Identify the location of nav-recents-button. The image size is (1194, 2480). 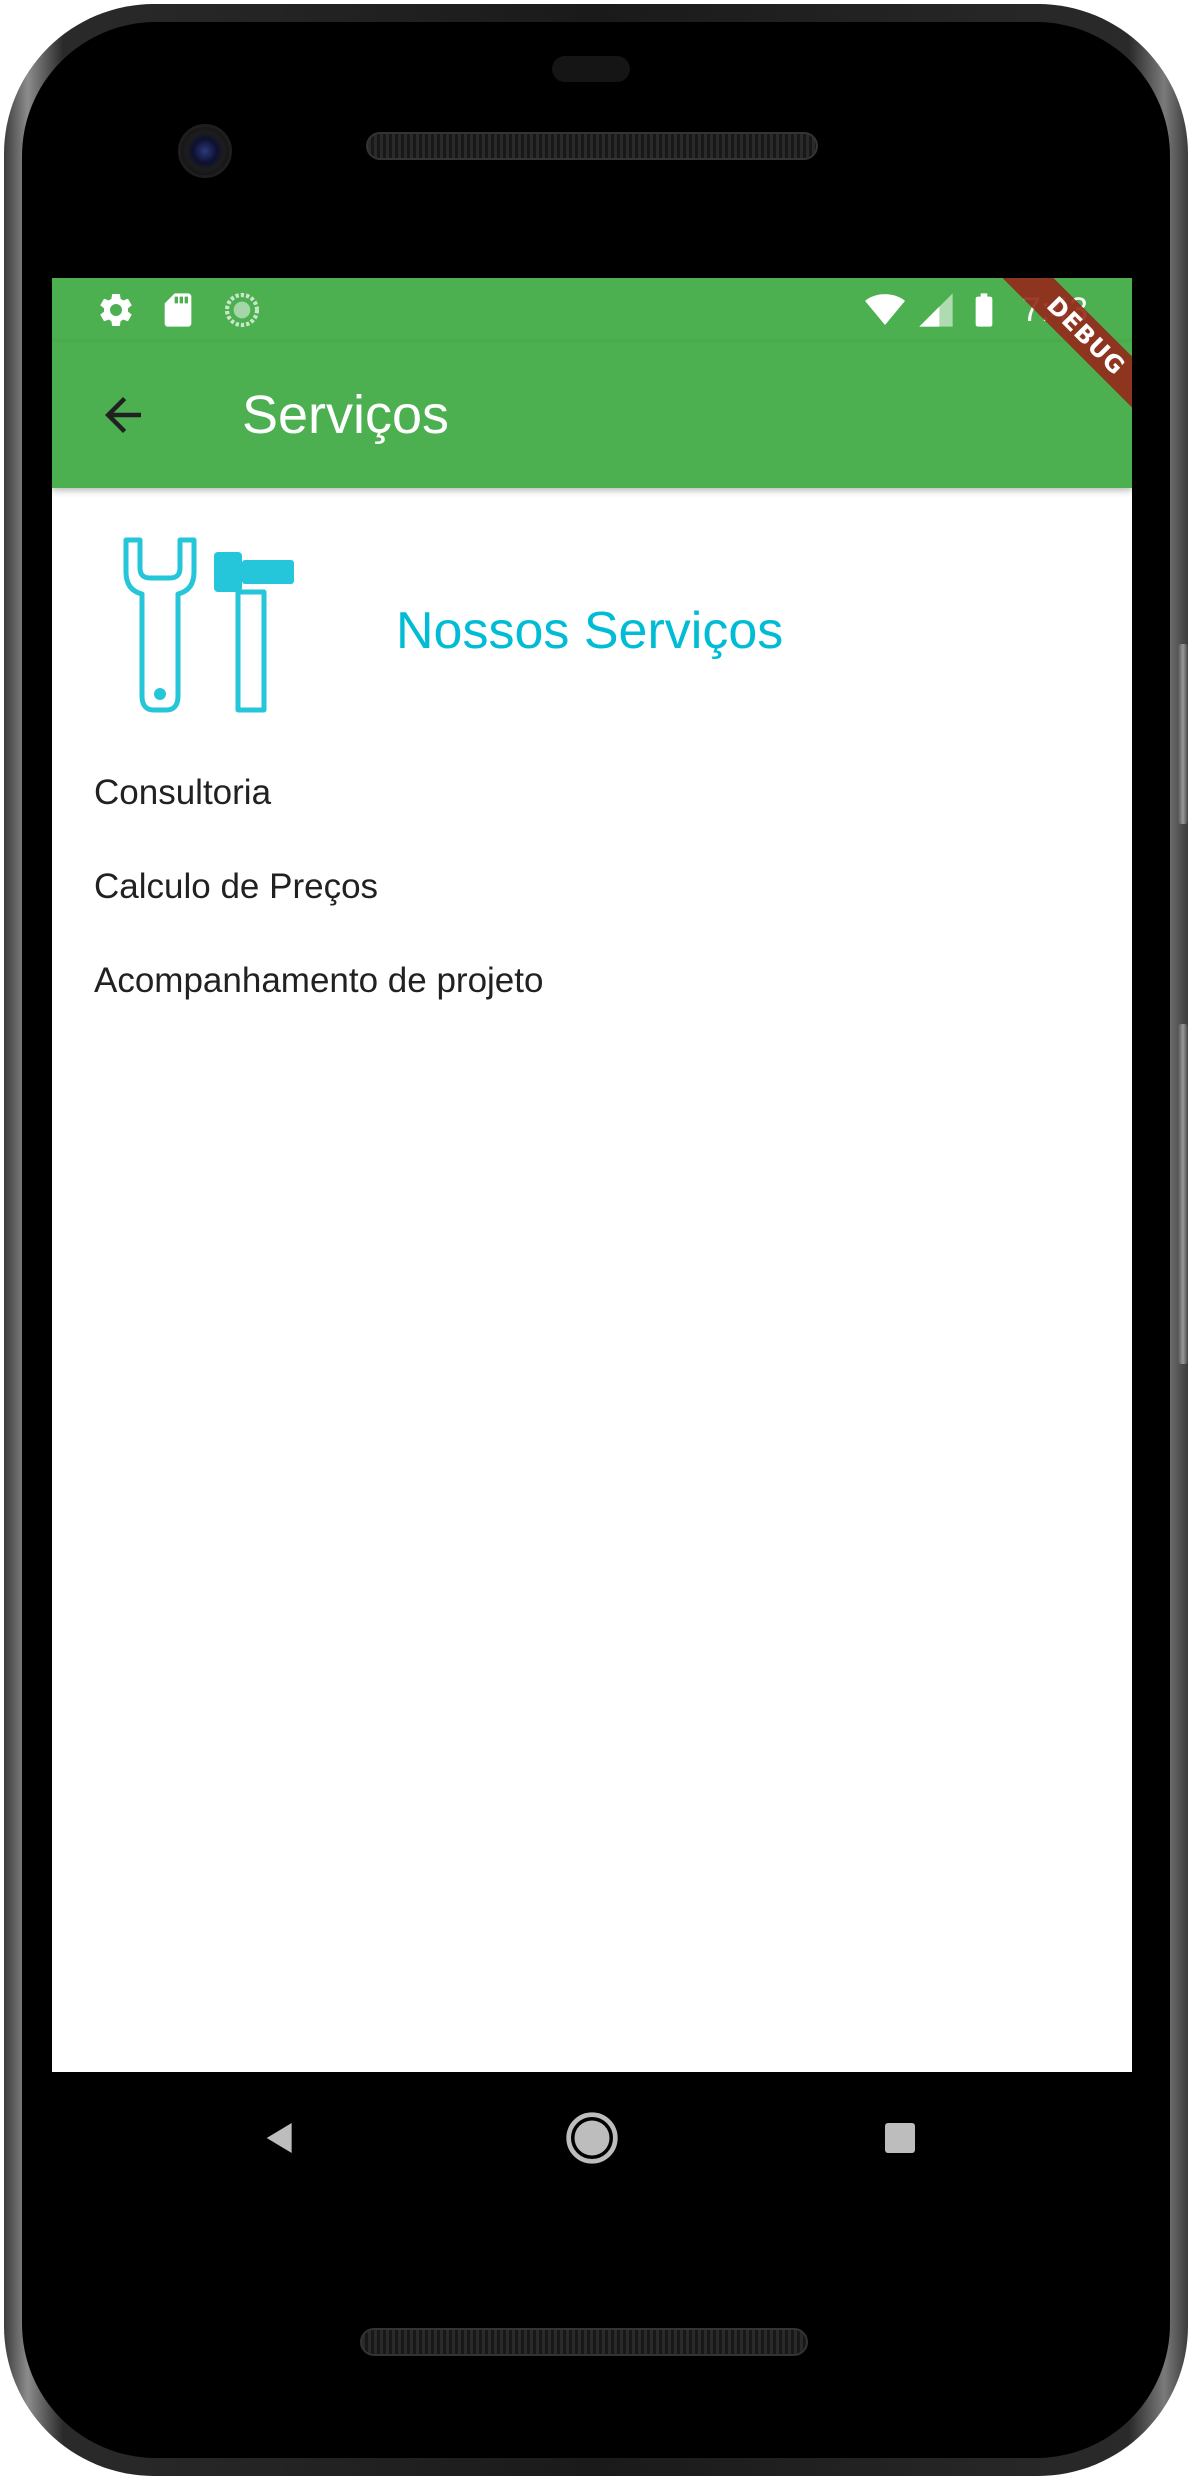
(900, 2138).